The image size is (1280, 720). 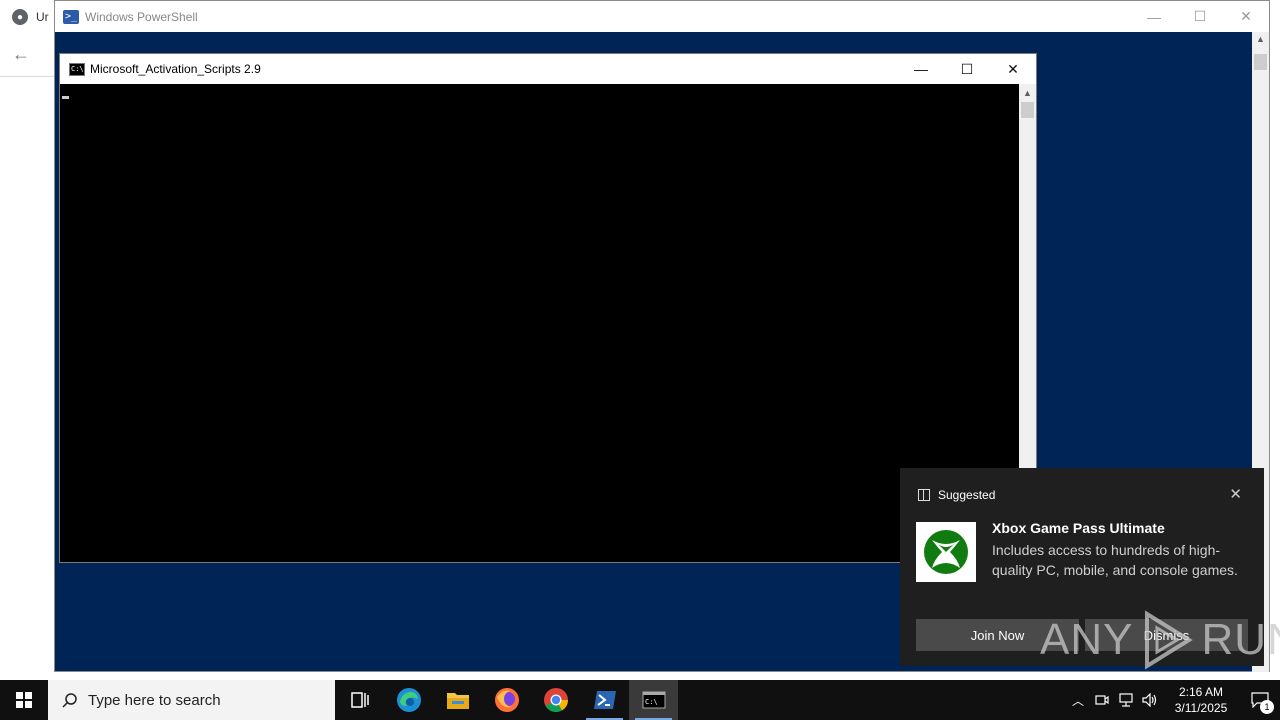 I want to click on text-cursor, so click(x=65, y=97).